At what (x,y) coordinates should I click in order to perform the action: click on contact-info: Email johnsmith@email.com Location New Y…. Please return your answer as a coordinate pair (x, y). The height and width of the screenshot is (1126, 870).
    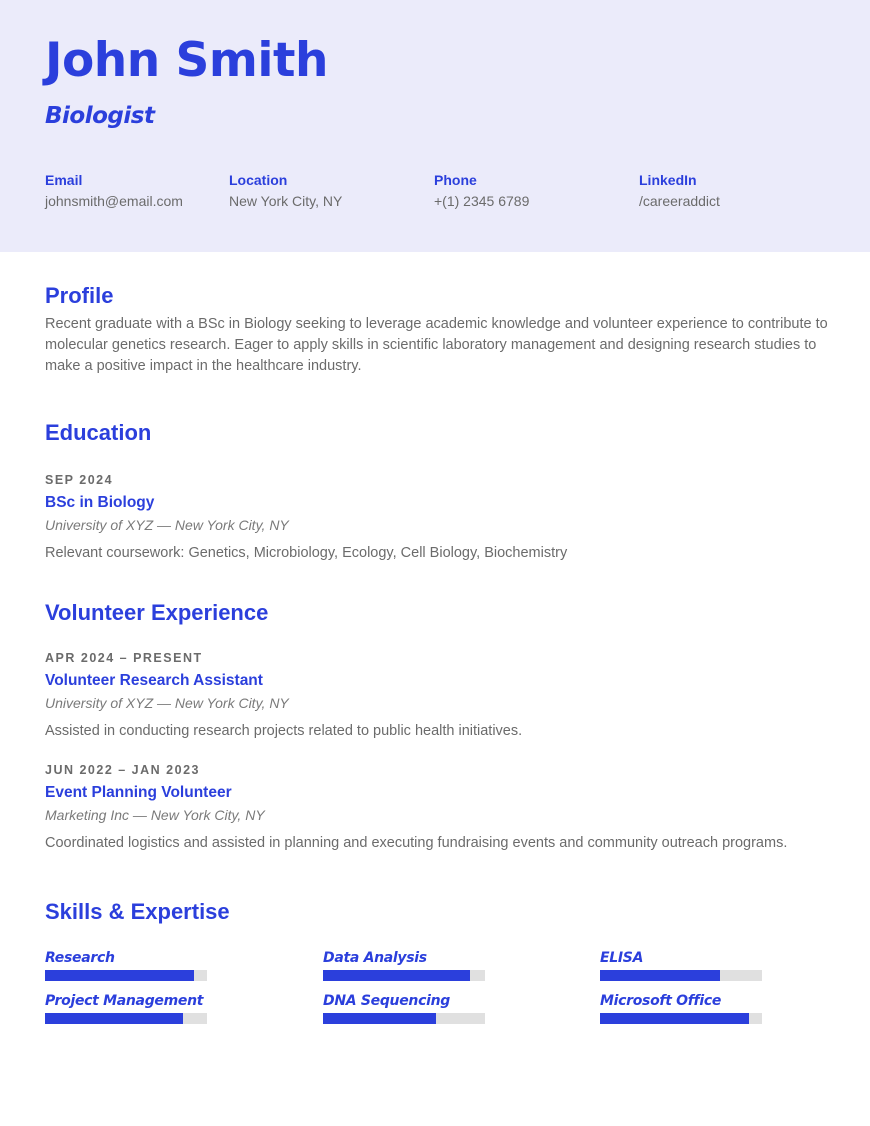
    Looking at the image, I should click on (457, 196).